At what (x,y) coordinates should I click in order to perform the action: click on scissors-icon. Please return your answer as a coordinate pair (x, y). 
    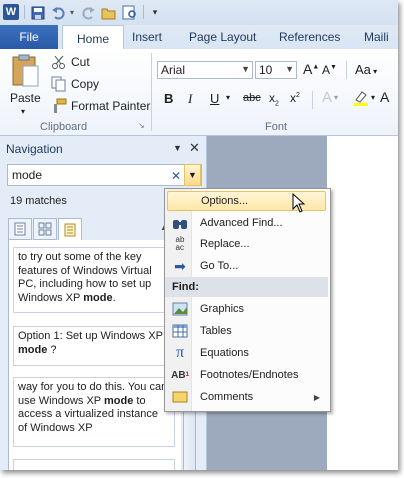
    Looking at the image, I should click on (59, 62).